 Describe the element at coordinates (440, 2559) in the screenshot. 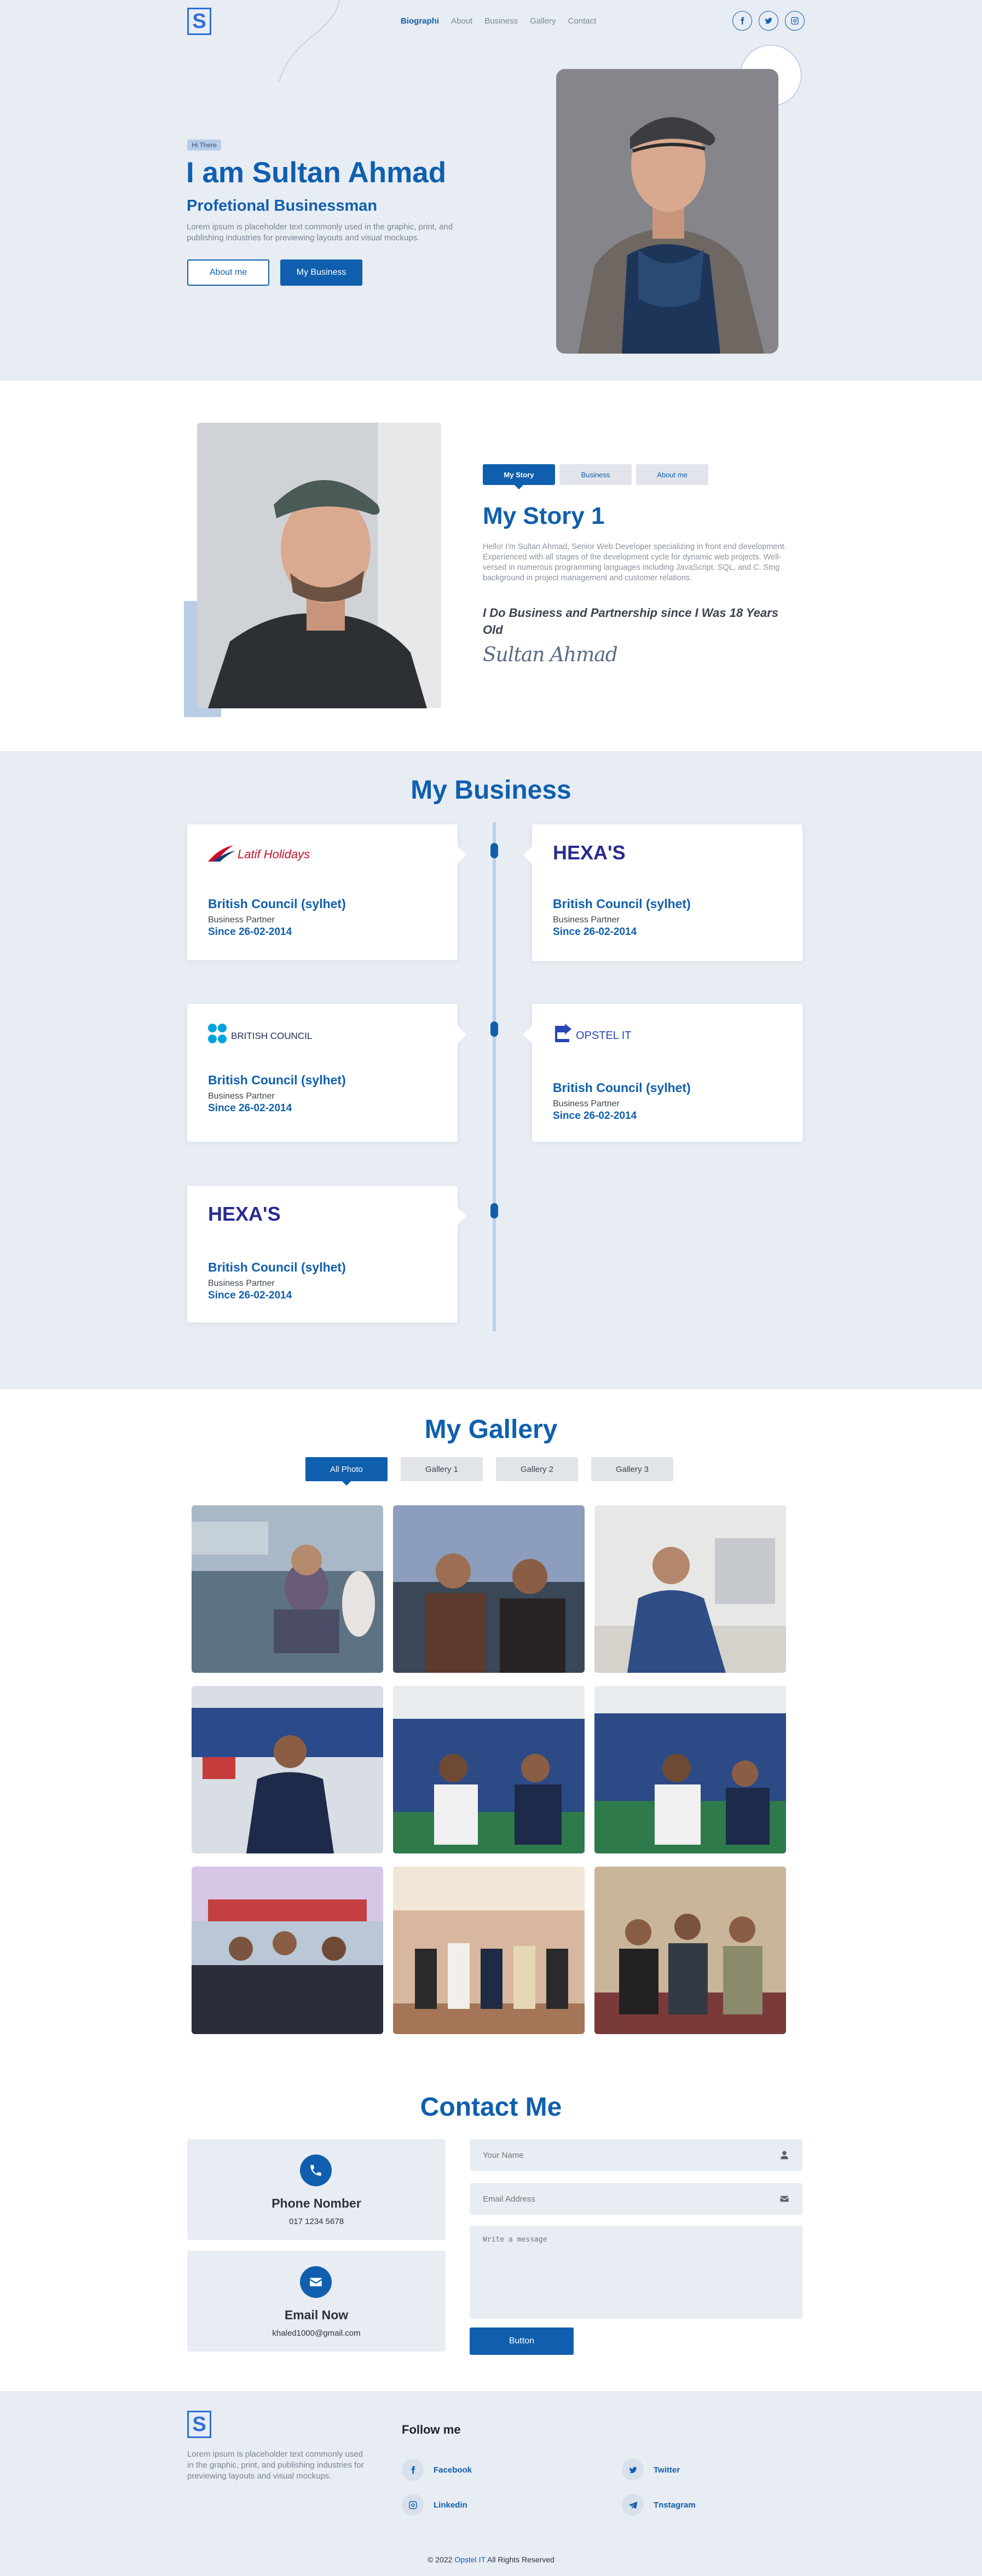

I see `copyright-prefix: © 2022` at that location.